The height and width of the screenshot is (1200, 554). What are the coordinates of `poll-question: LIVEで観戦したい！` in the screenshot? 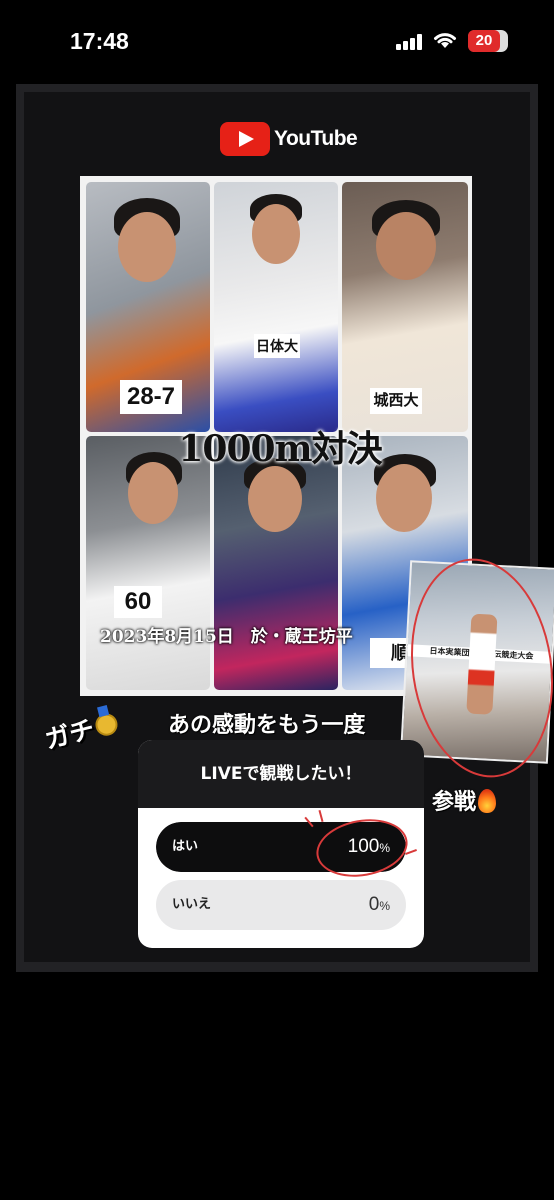 It's located at (281, 774).